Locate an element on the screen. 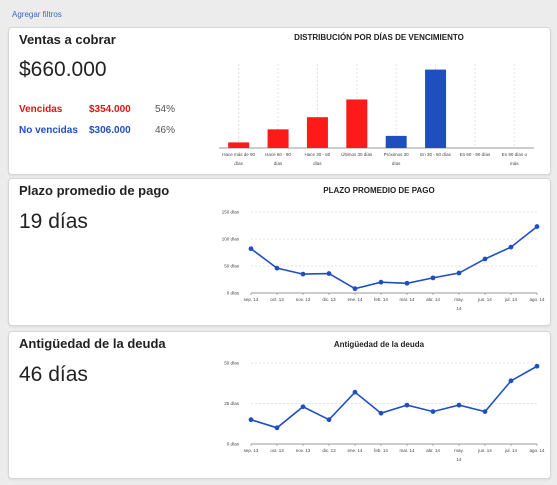  x-tick-label: Próximos 30 is located at coordinates (397, 154).